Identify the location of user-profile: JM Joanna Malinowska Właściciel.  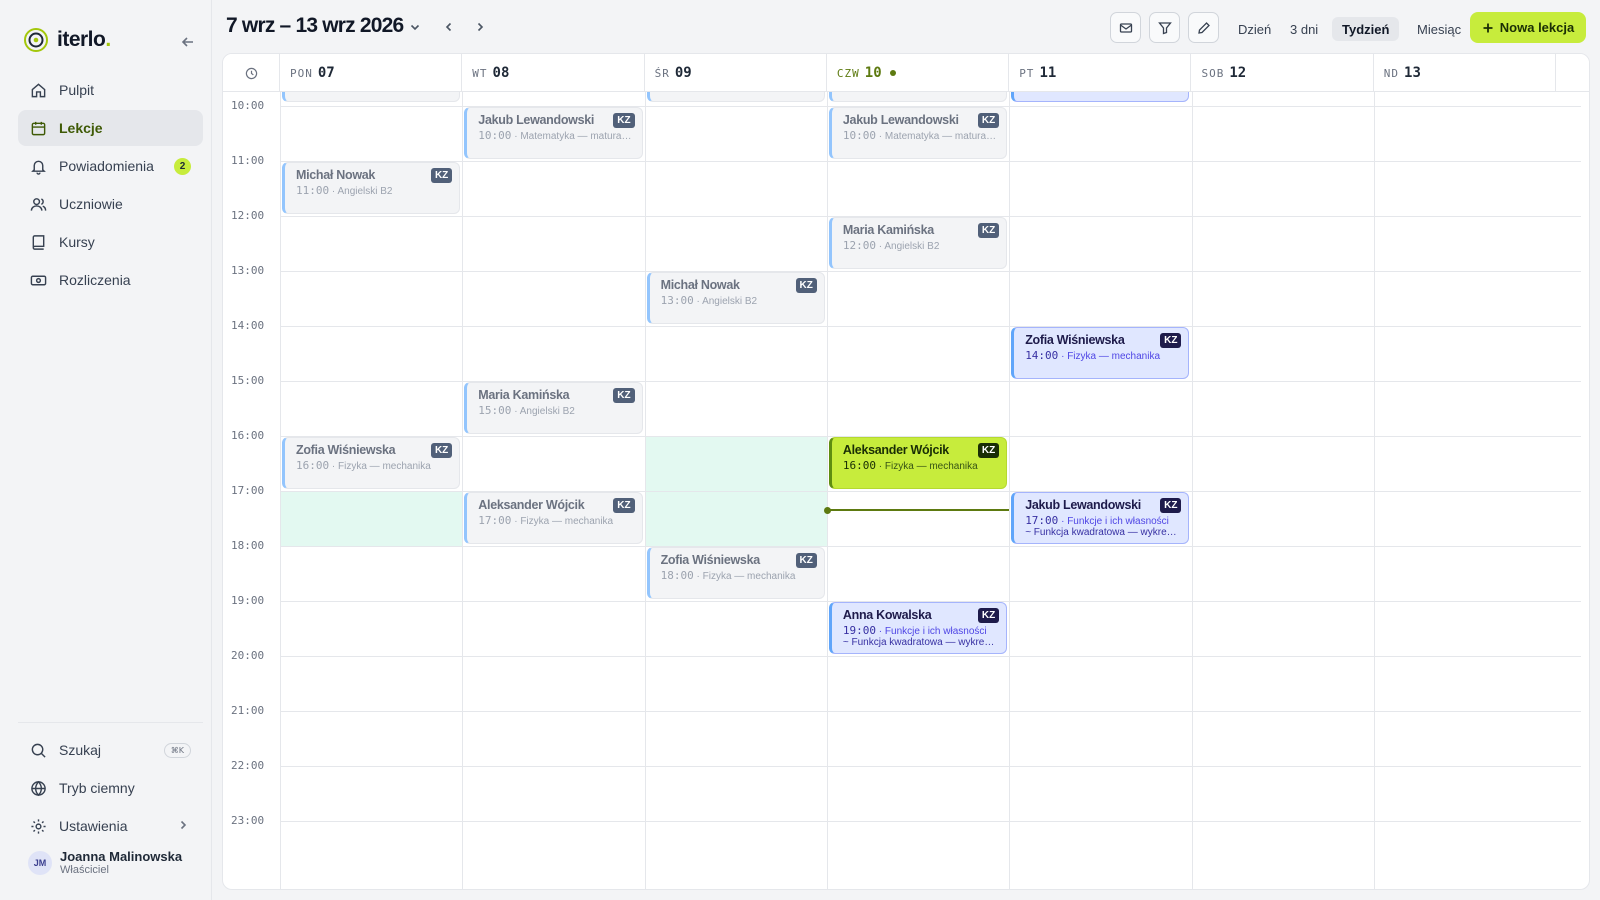
(105, 863).